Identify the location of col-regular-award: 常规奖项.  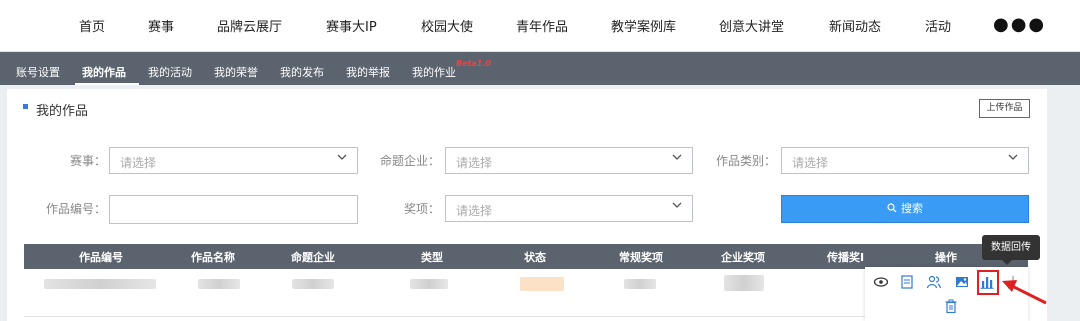
(641, 257).